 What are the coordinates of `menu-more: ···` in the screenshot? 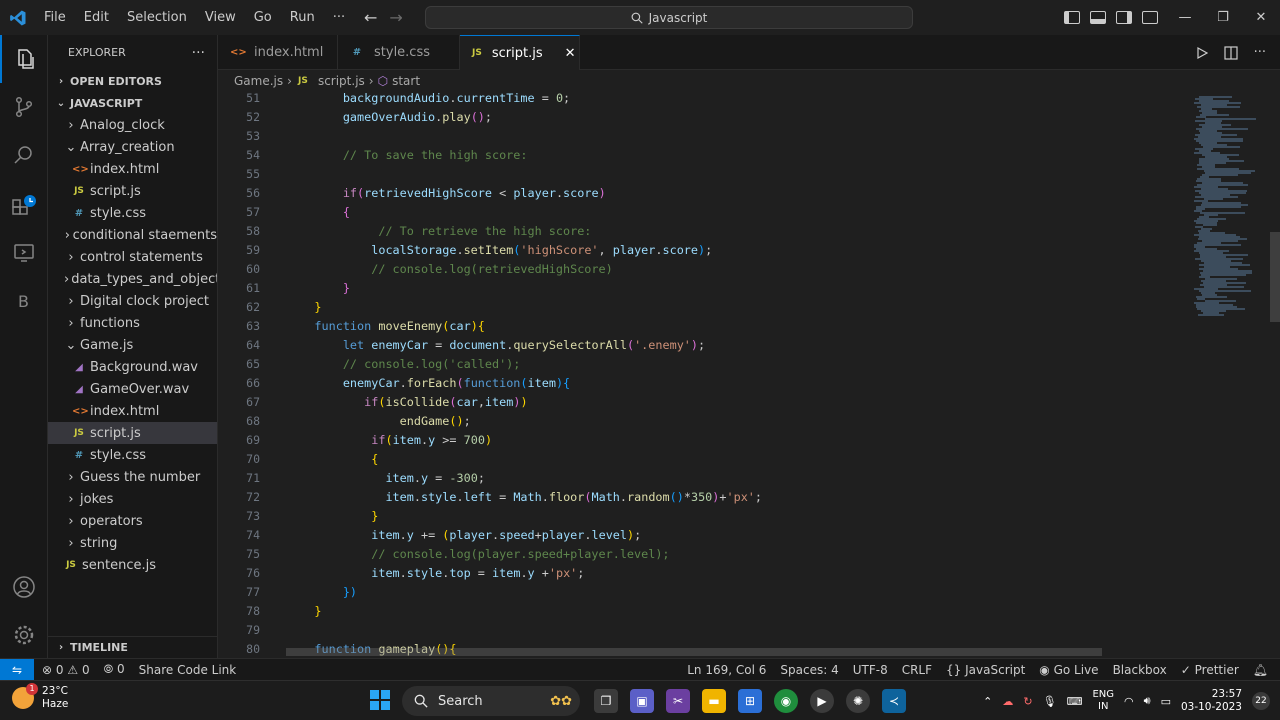 It's located at (339, 17).